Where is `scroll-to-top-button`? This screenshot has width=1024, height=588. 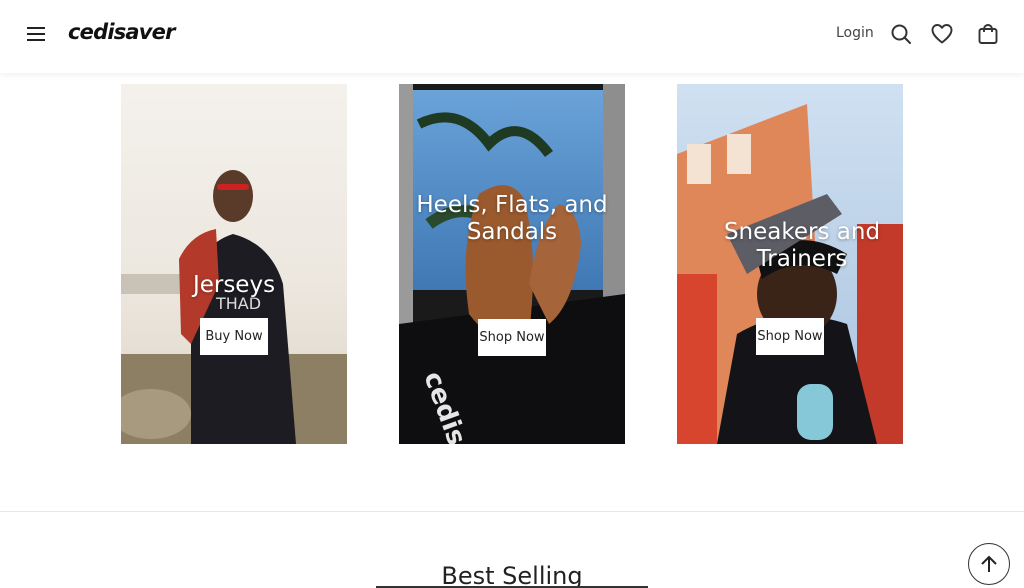 scroll-to-top-button is located at coordinates (989, 564).